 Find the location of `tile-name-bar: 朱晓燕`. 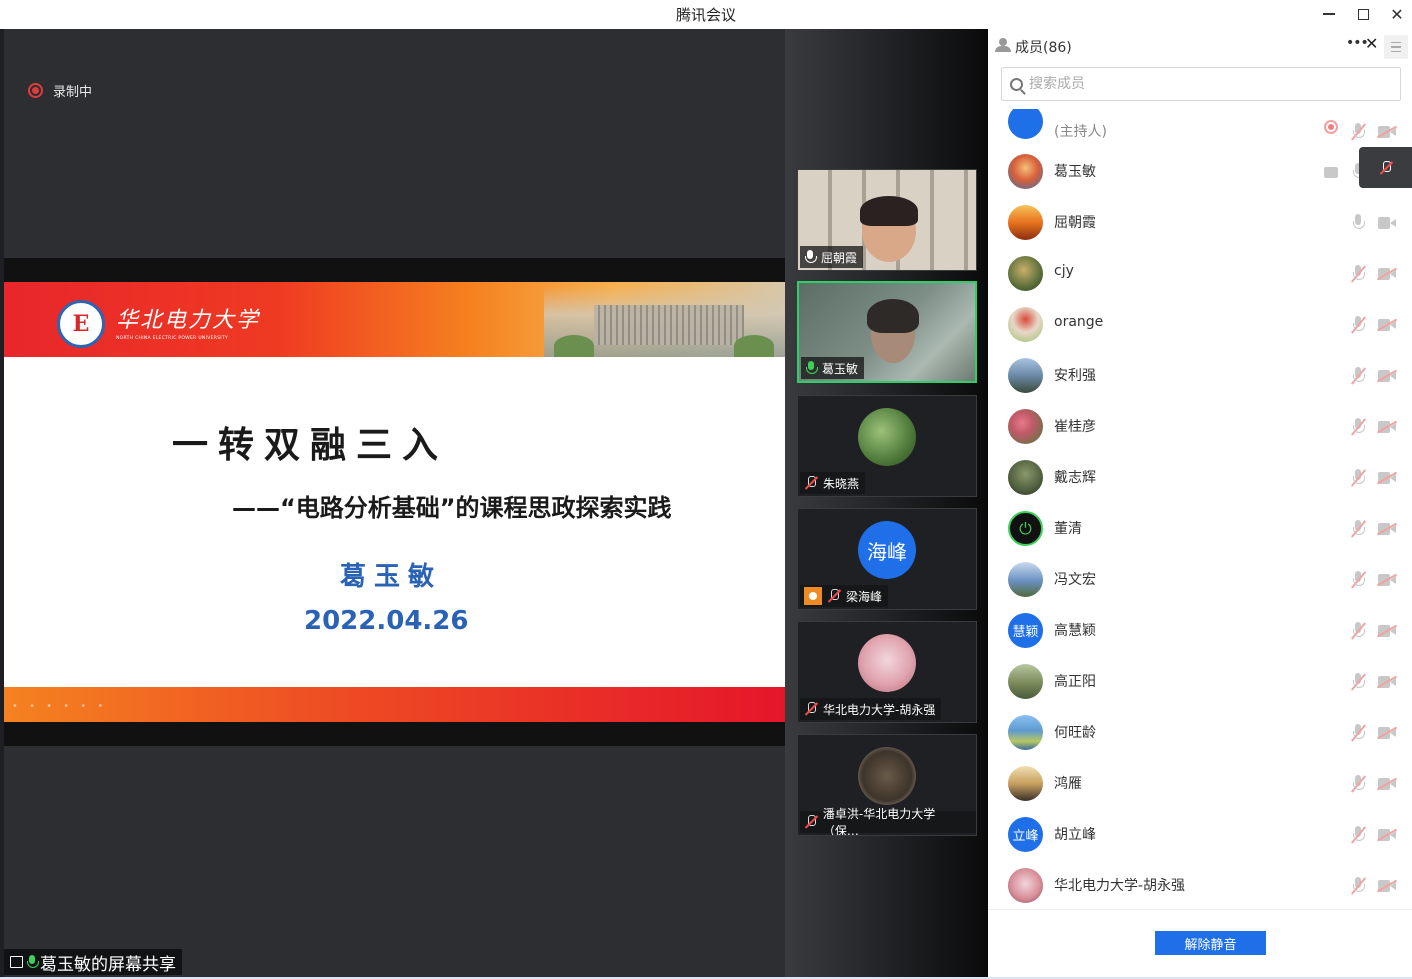

tile-name-bar: 朱晓燕 is located at coordinates (833, 483).